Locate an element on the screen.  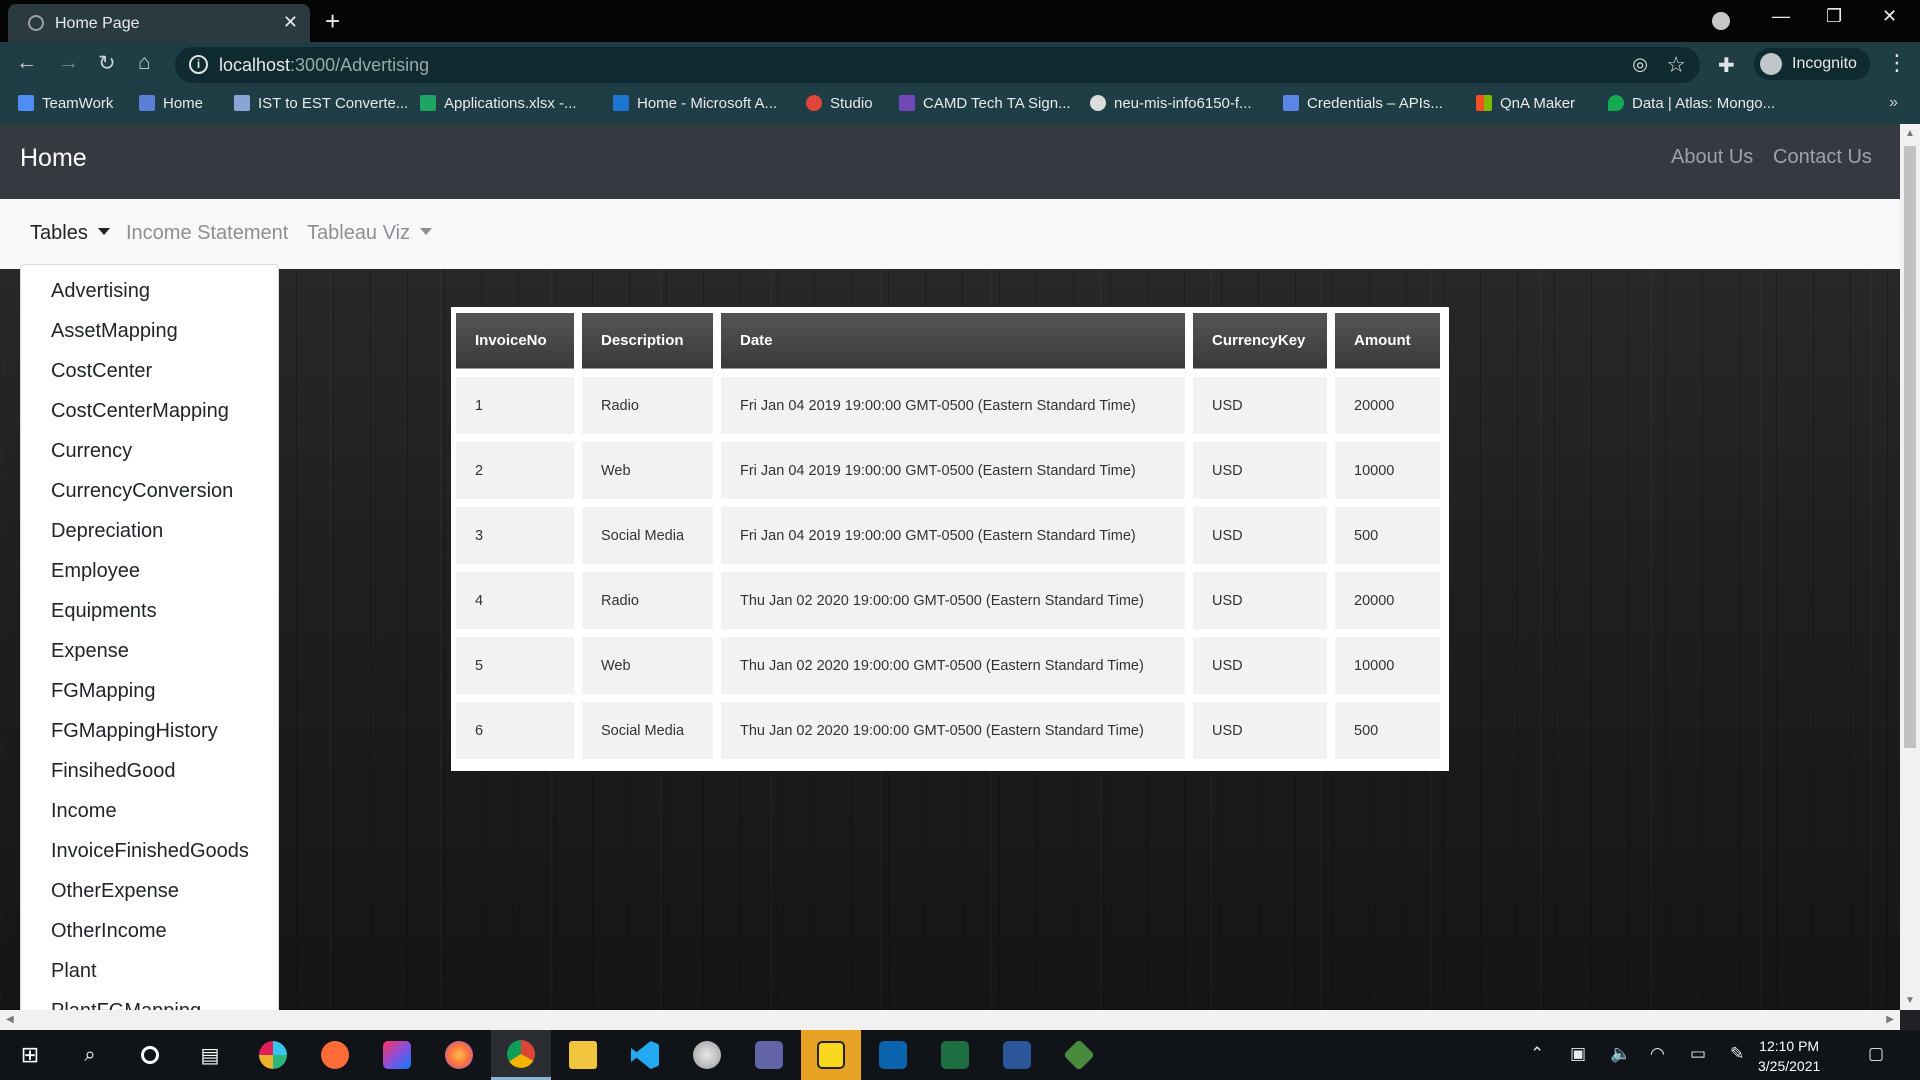
nav-contact-us: Contact Us is located at coordinates (1822, 157).